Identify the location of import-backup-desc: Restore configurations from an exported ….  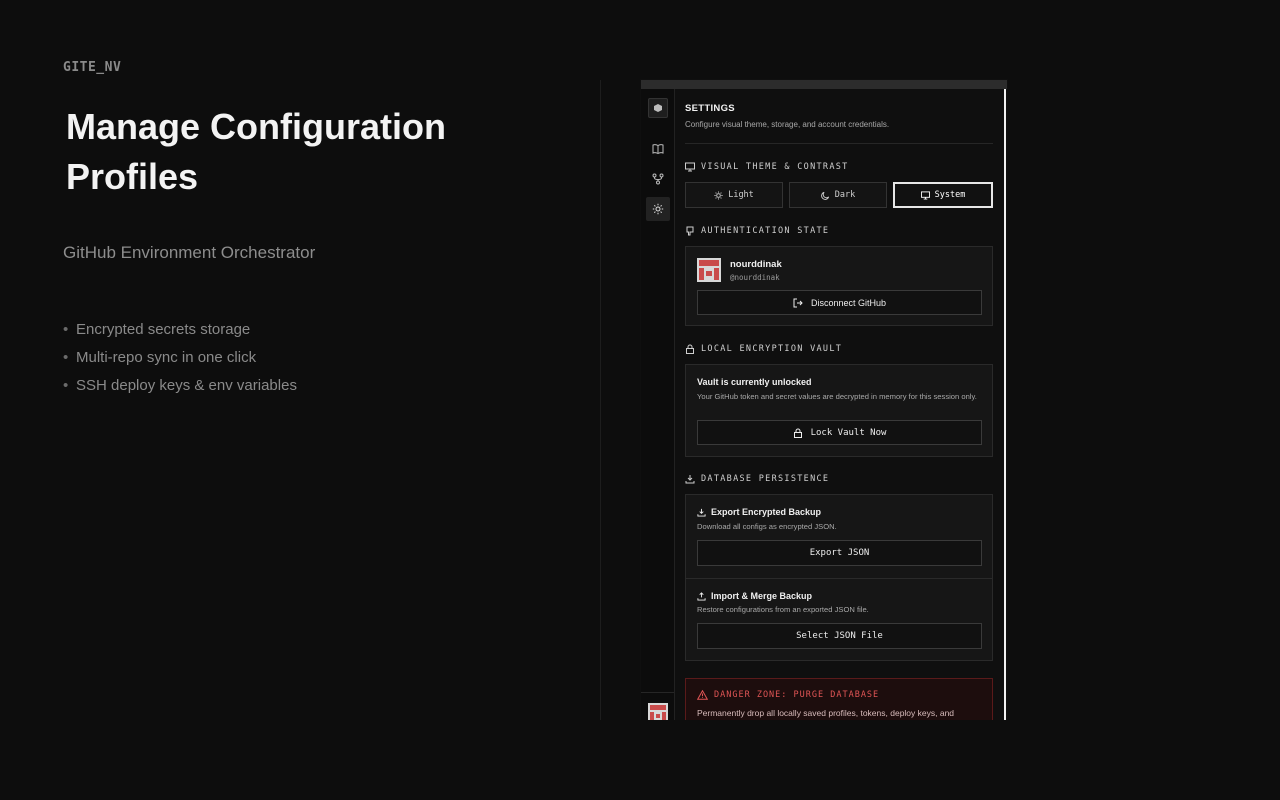
(783, 609).